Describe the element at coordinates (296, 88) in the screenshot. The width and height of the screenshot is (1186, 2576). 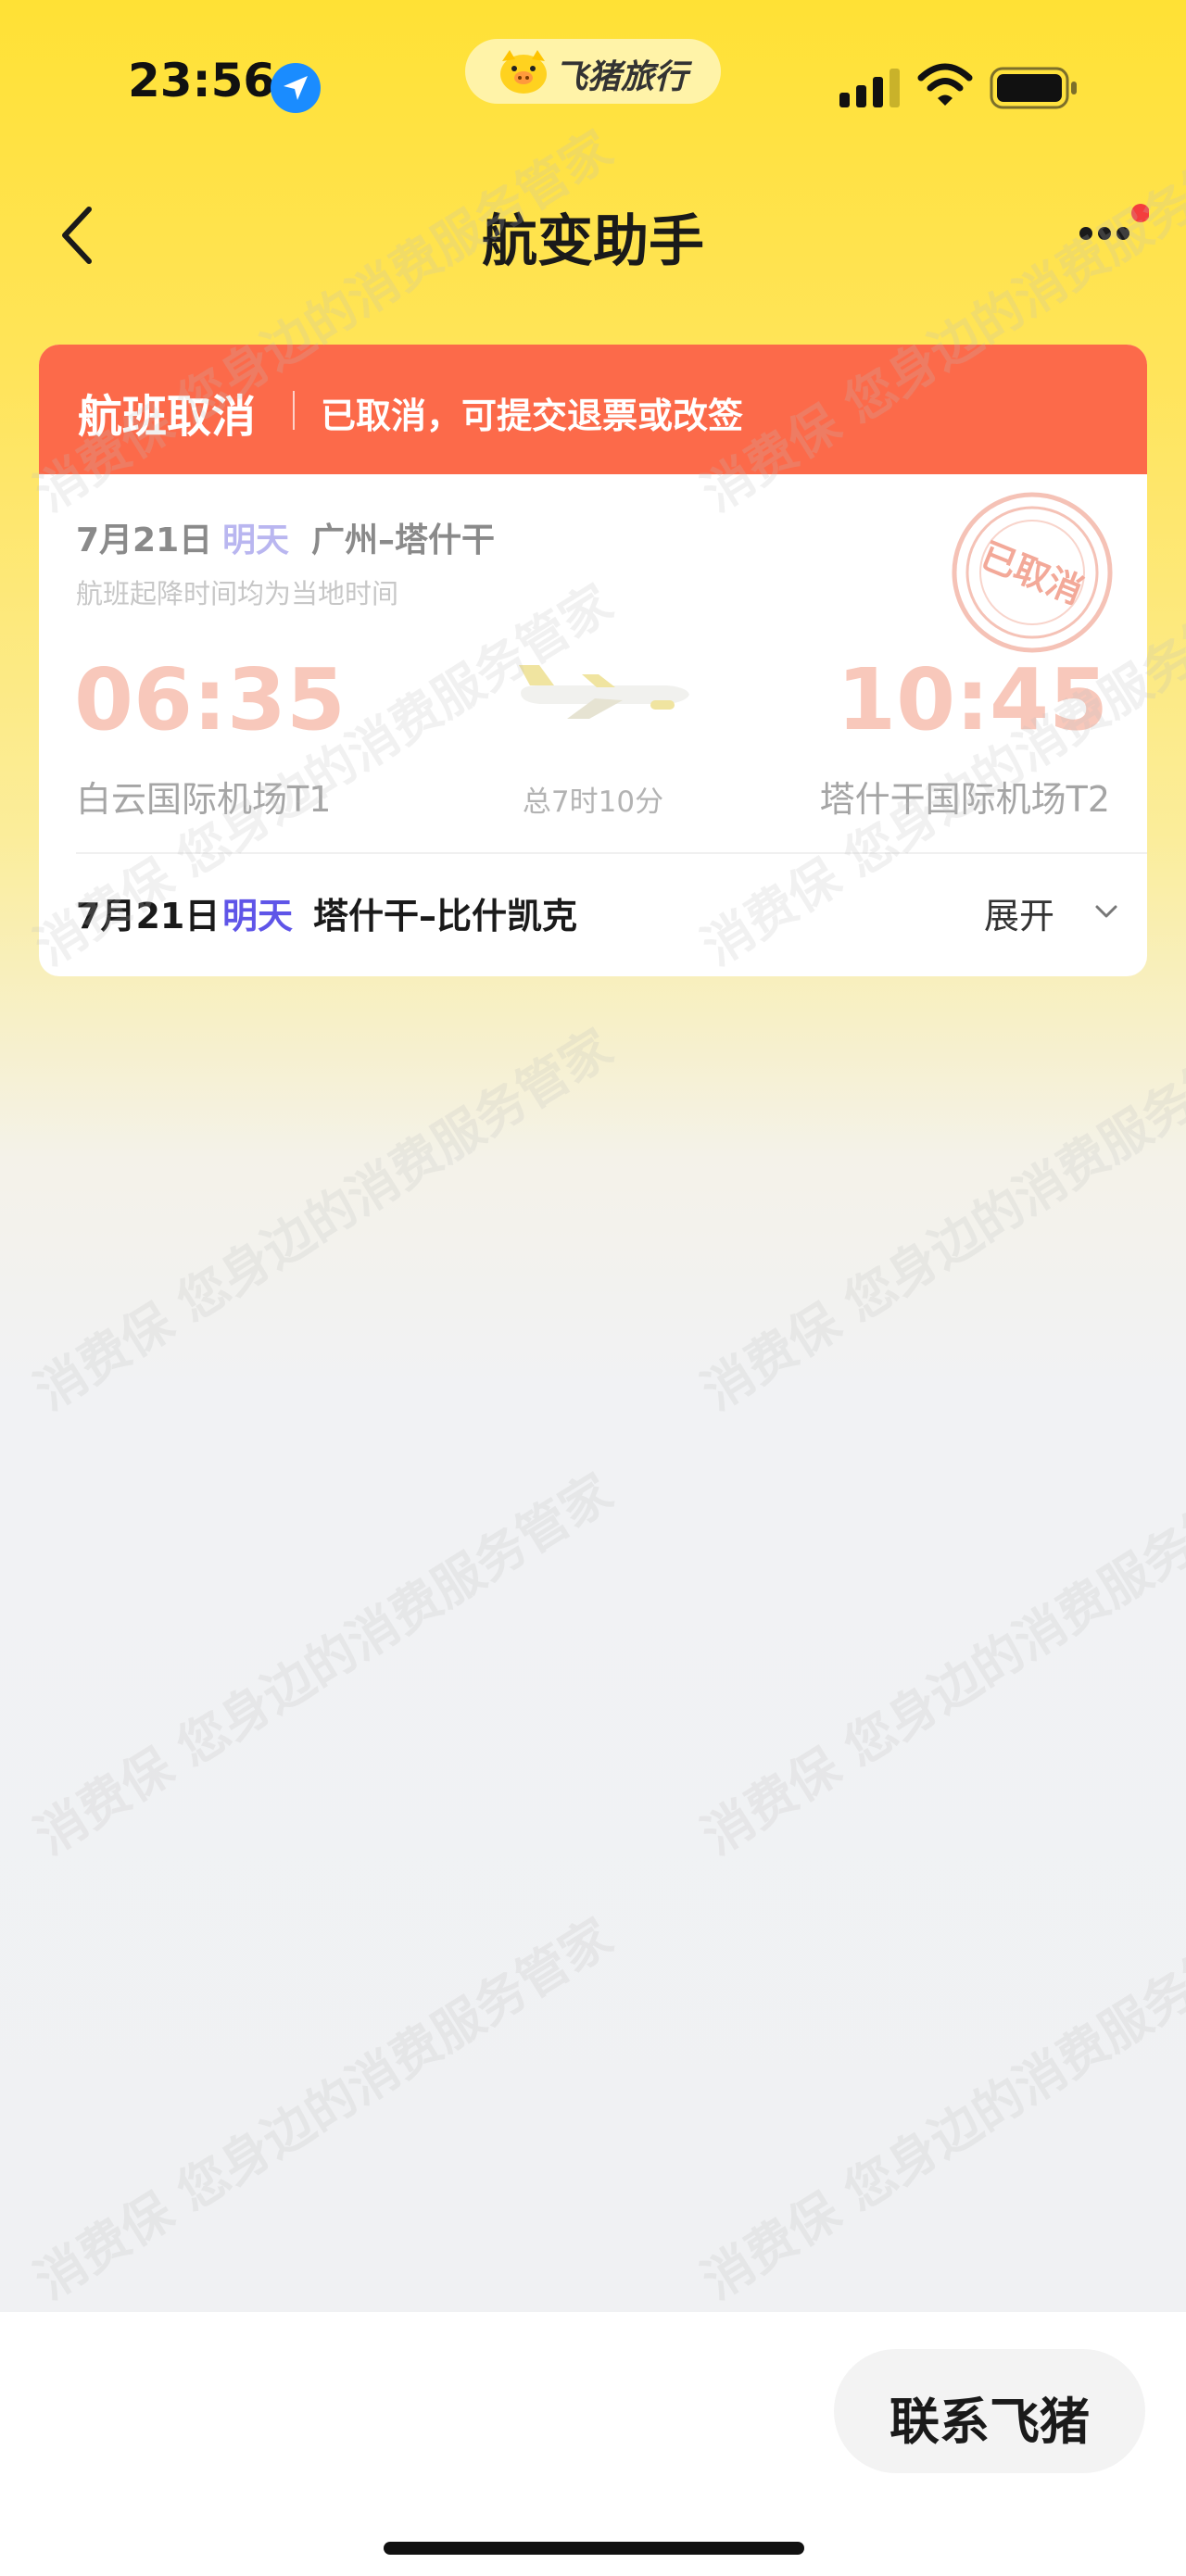
I see `location-arrow-icon` at that location.